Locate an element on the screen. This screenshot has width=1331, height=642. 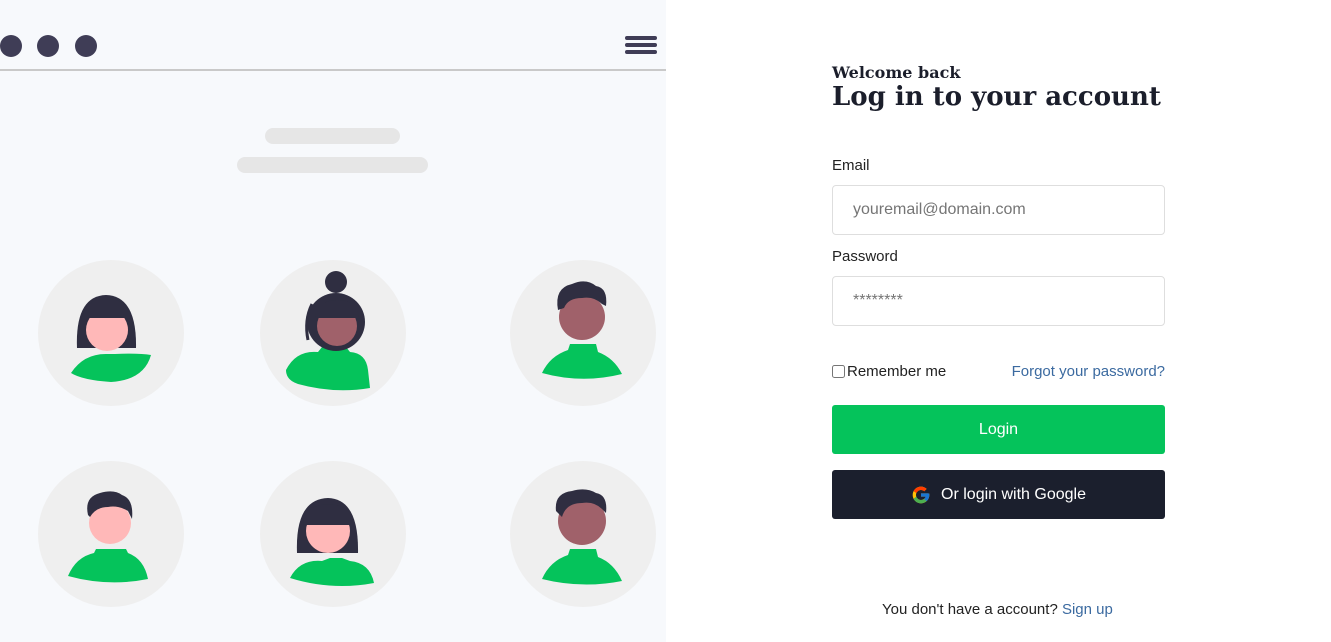
forgot-password-link: Forgot your password? is located at coordinates (1088, 371).